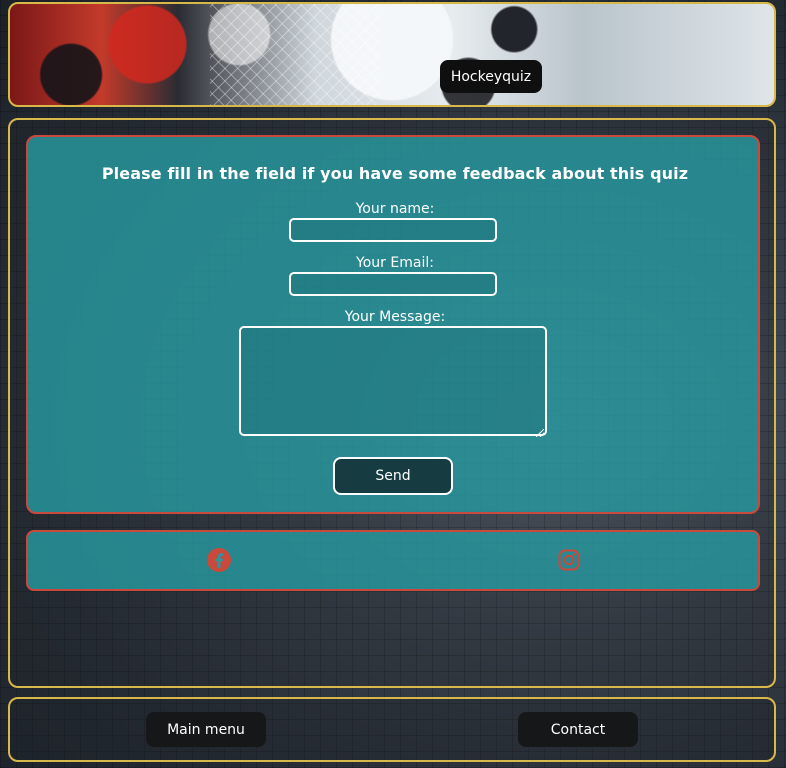 Image resolution: width=786 pixels, height=768 pixels. What do you see at coordinates (578, 729) in the screenshot?
I see `contact-button: Contact` at bounding box center [578, 729].